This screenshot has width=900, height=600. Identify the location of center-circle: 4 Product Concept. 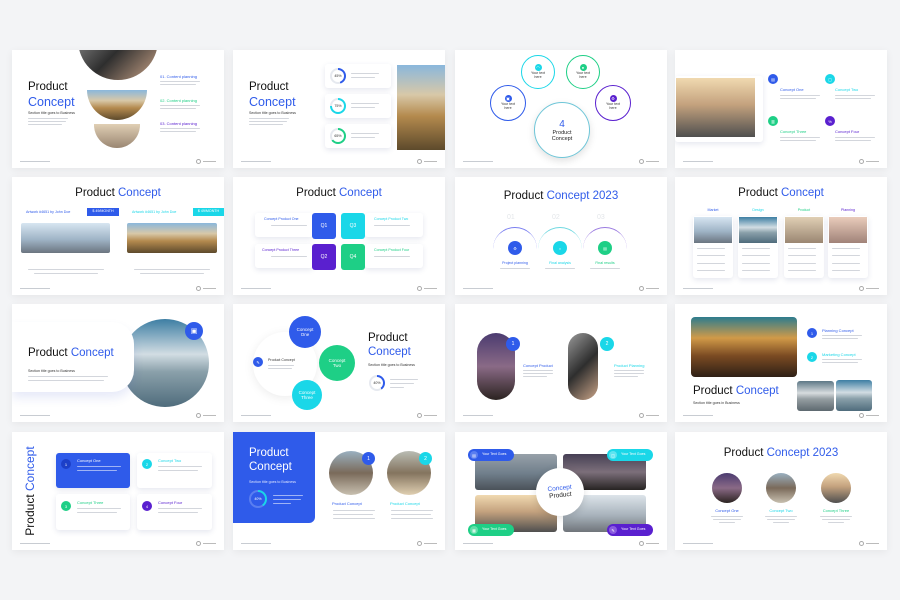
(562, 130).